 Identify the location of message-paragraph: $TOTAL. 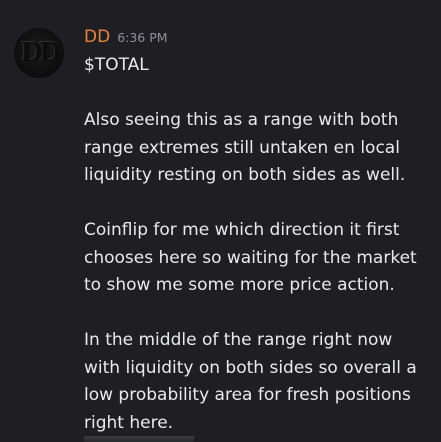
(116, 65).